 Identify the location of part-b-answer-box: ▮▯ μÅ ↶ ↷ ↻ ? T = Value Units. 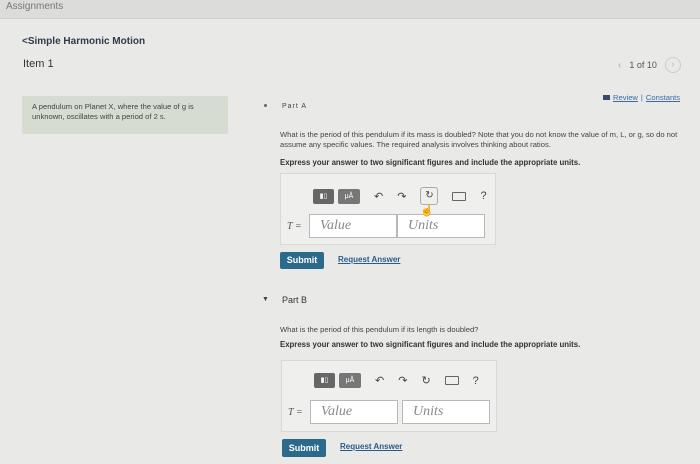
(389, 396).